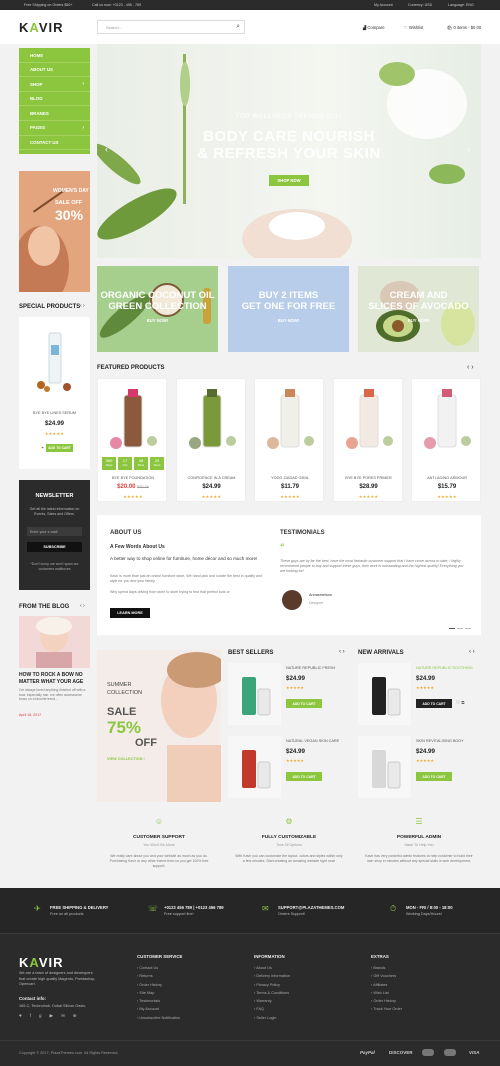  Describe the element at coordinates (158, 993) in the screenshot. I see `footer-link: › Site Map` at that location.